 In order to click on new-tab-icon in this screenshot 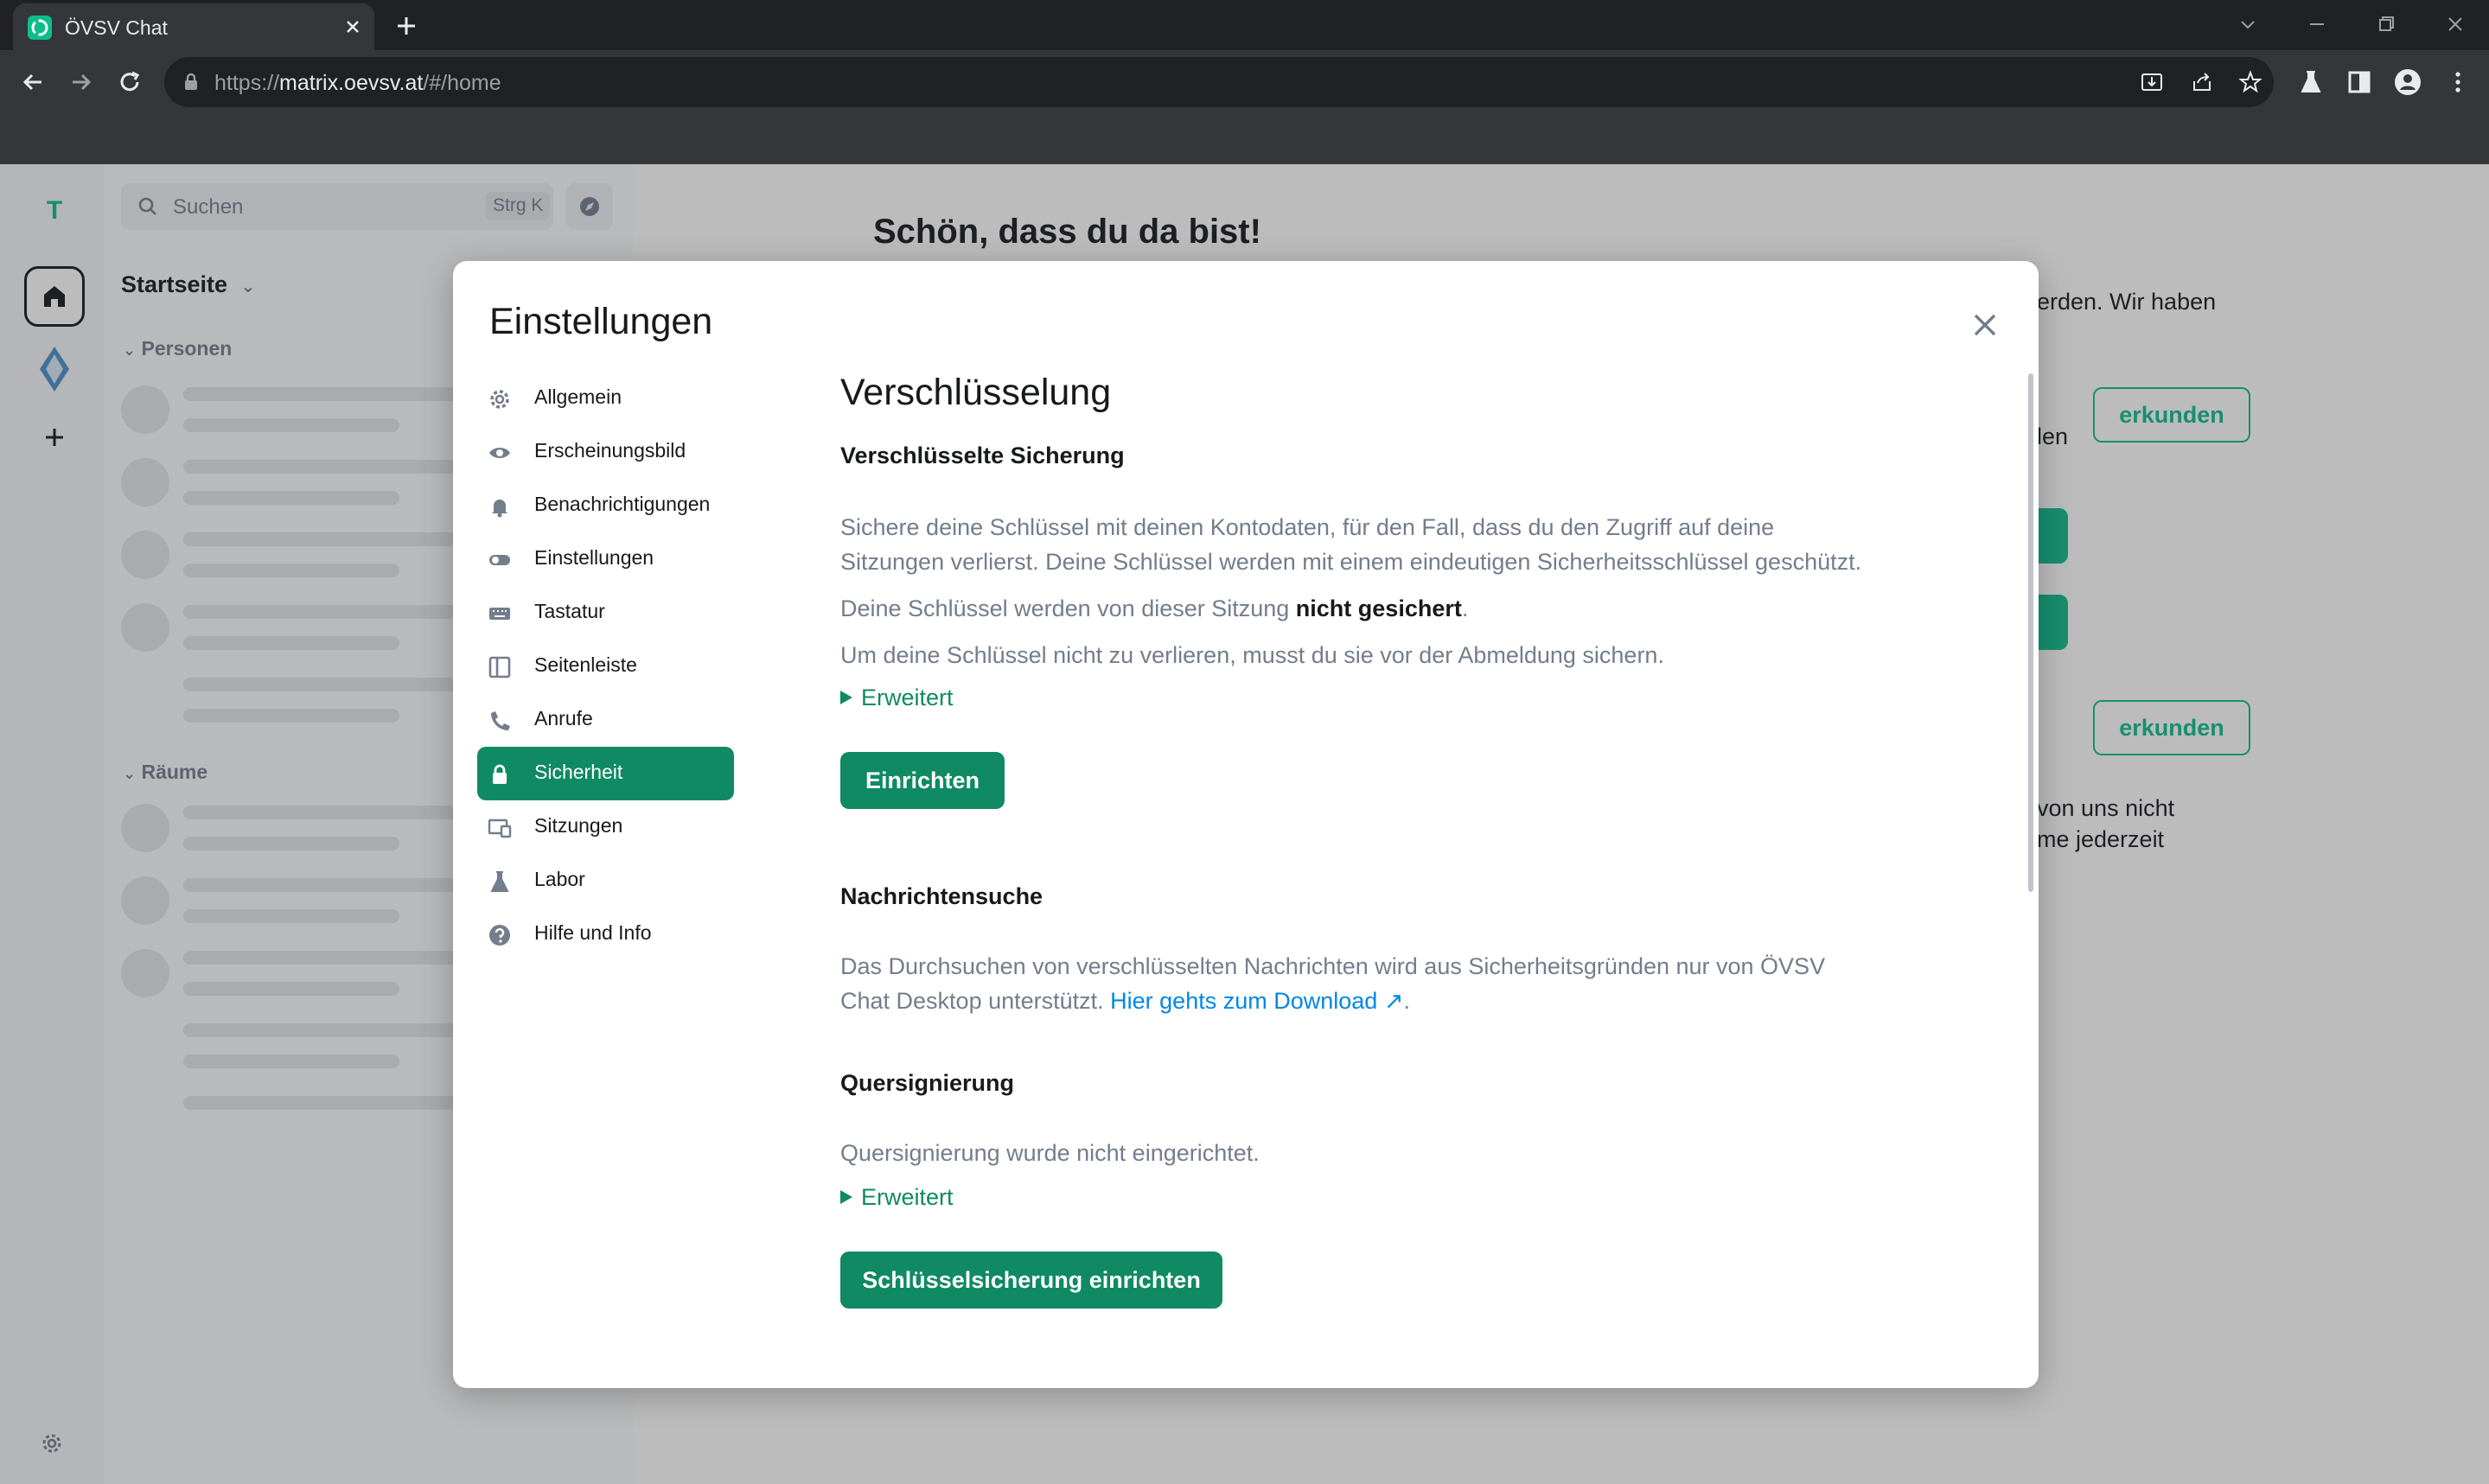, I will do `click(406, 25)`.